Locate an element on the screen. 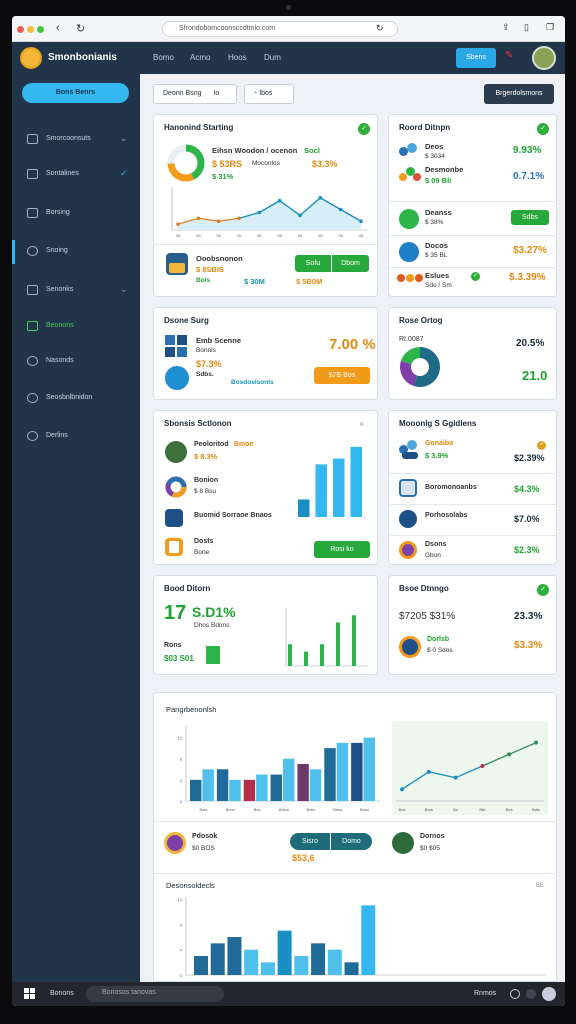 The height and width of the screenshot is (1024, 576). card1-item-b: $ 30M is located at coordinates (254, 281).